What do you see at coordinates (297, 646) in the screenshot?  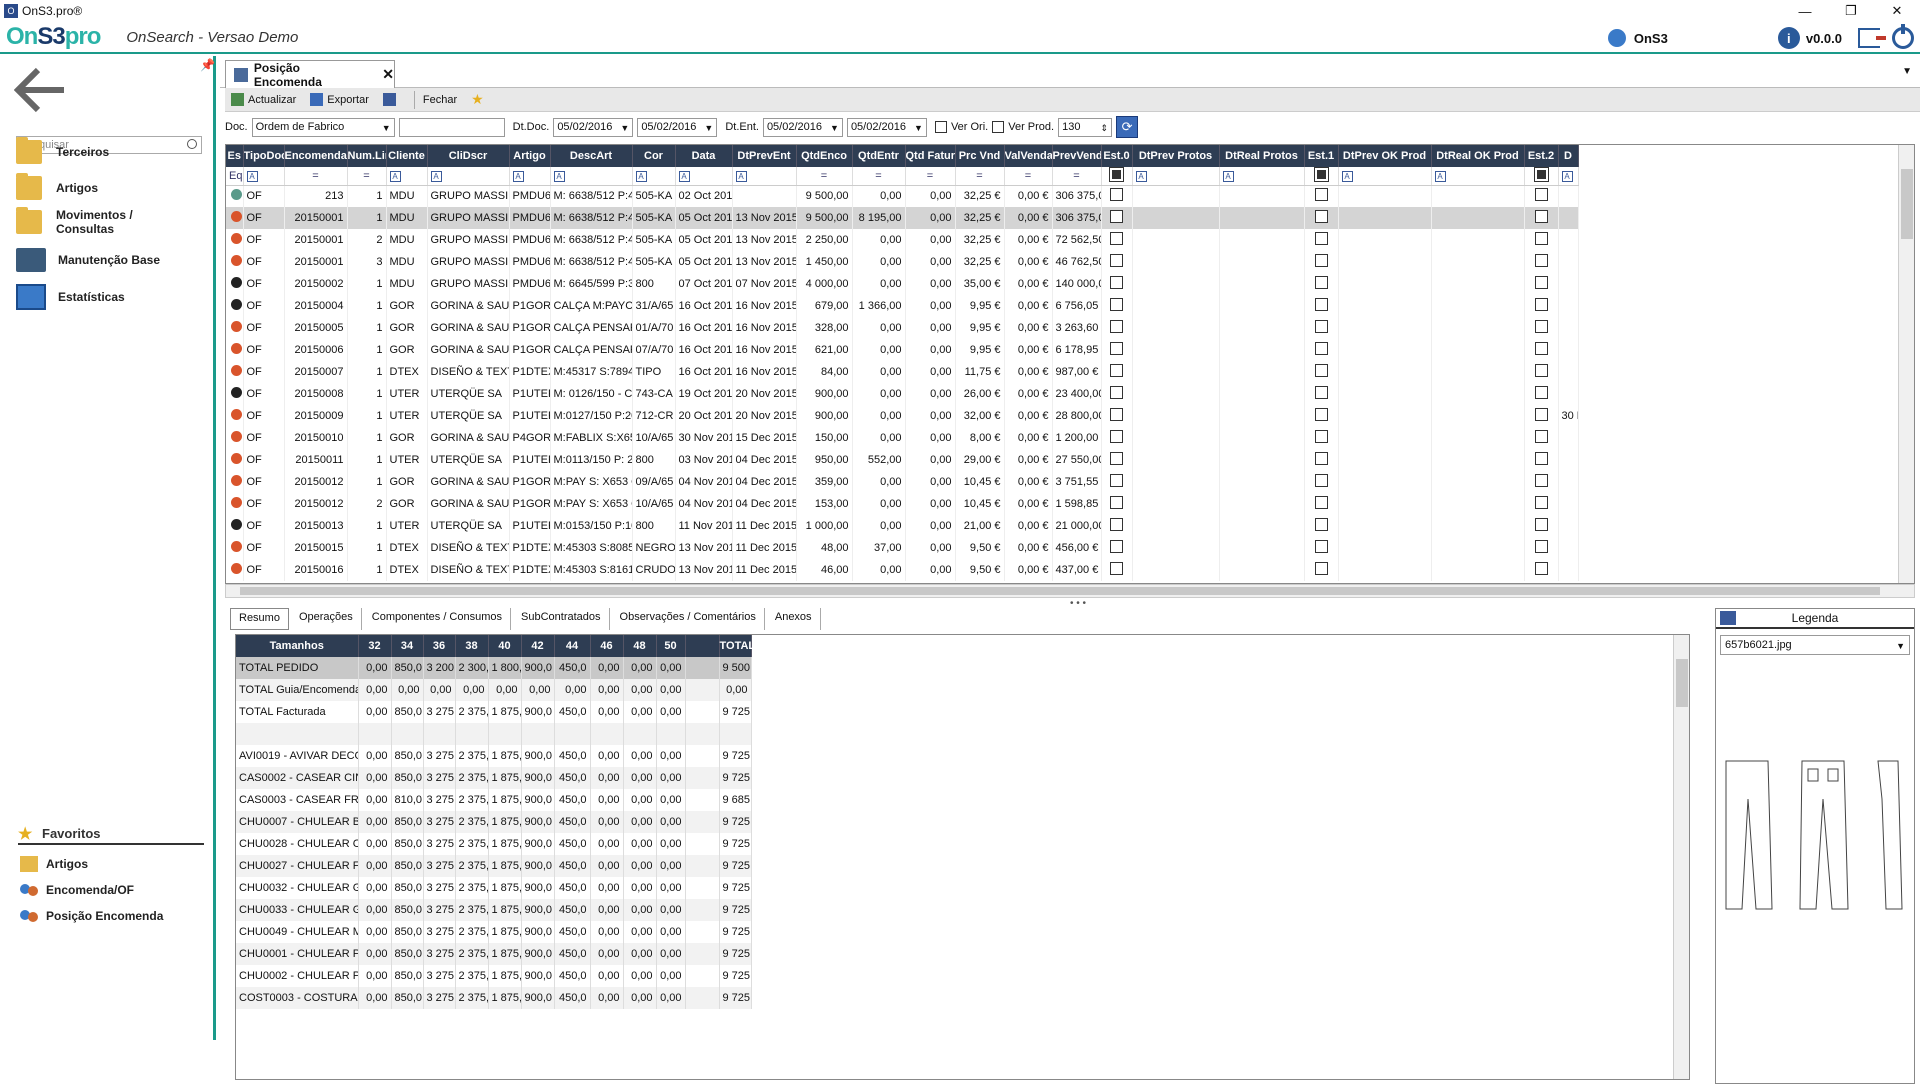 I see `size-column-header: Tamanhos` at bounding box center [297, 646].